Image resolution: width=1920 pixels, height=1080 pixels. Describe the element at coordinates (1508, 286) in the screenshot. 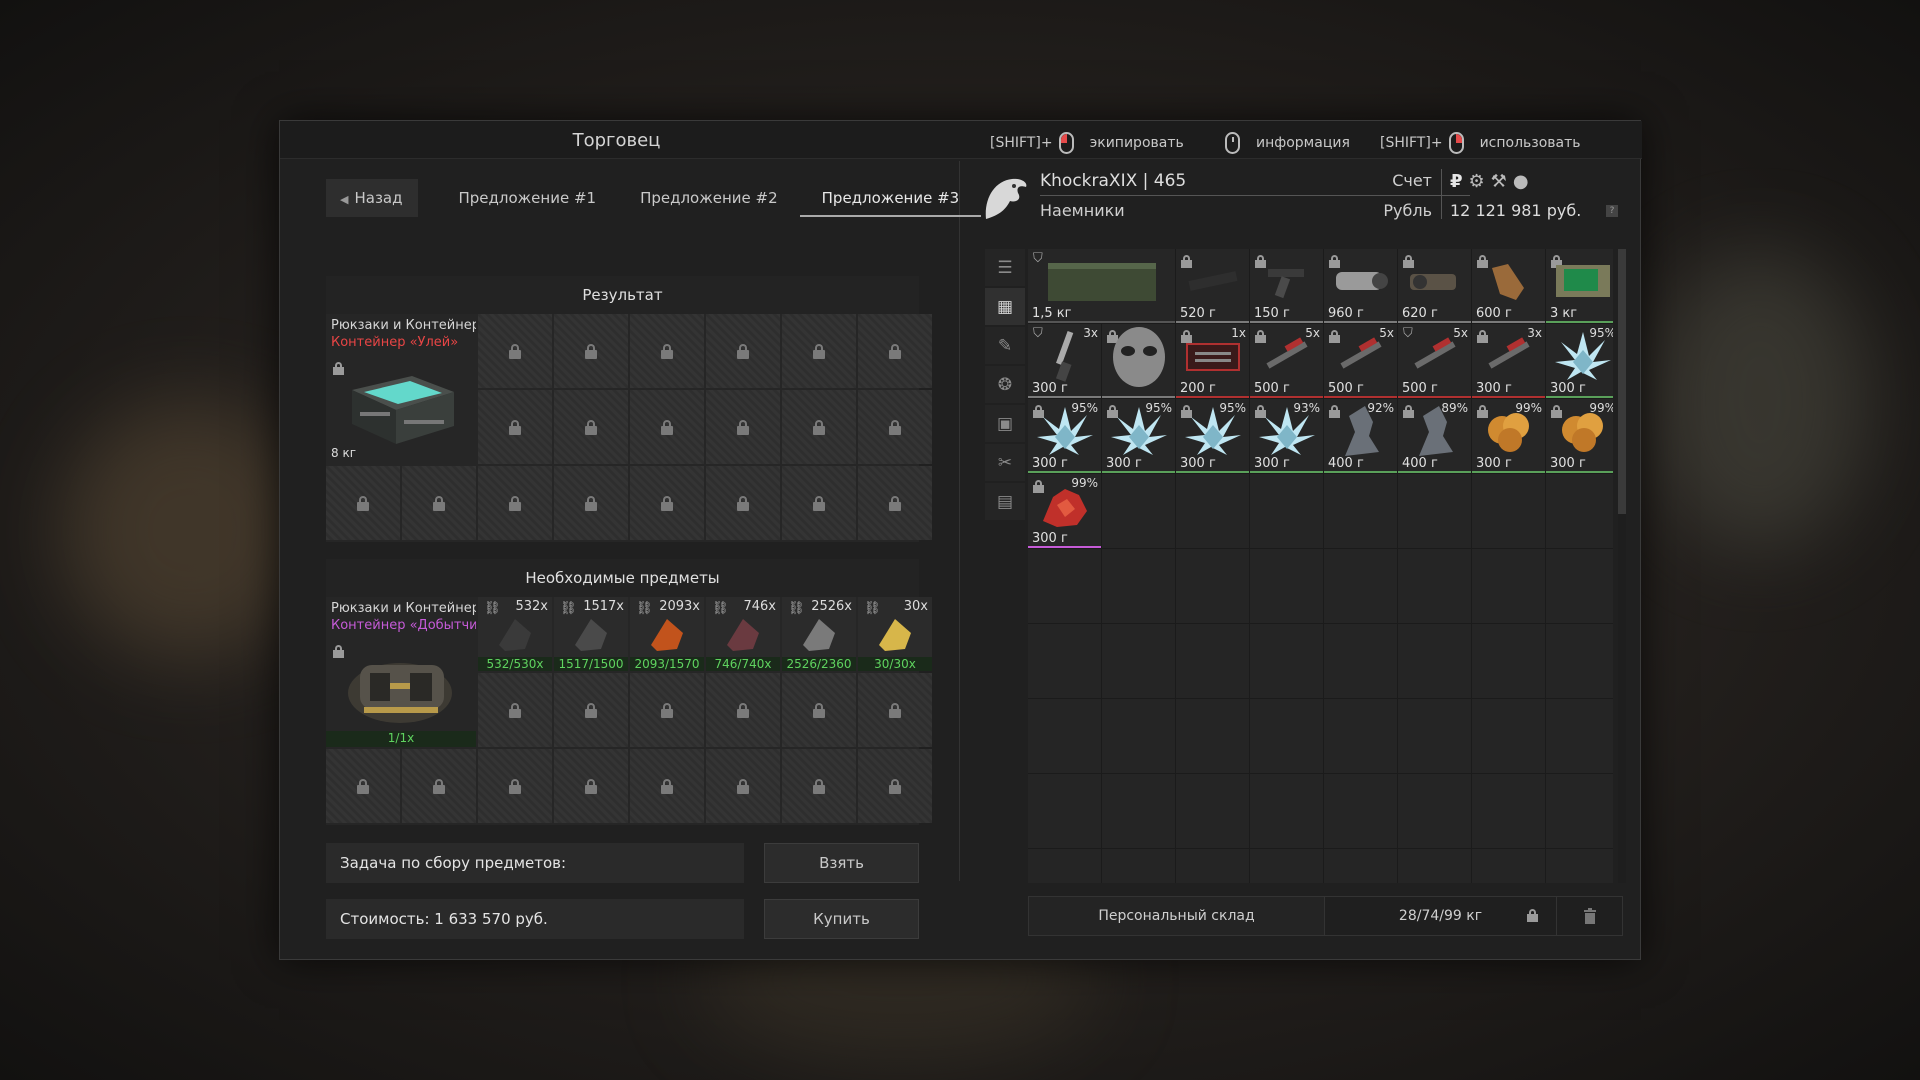

I see `inventory-item: 600 г` at that location.